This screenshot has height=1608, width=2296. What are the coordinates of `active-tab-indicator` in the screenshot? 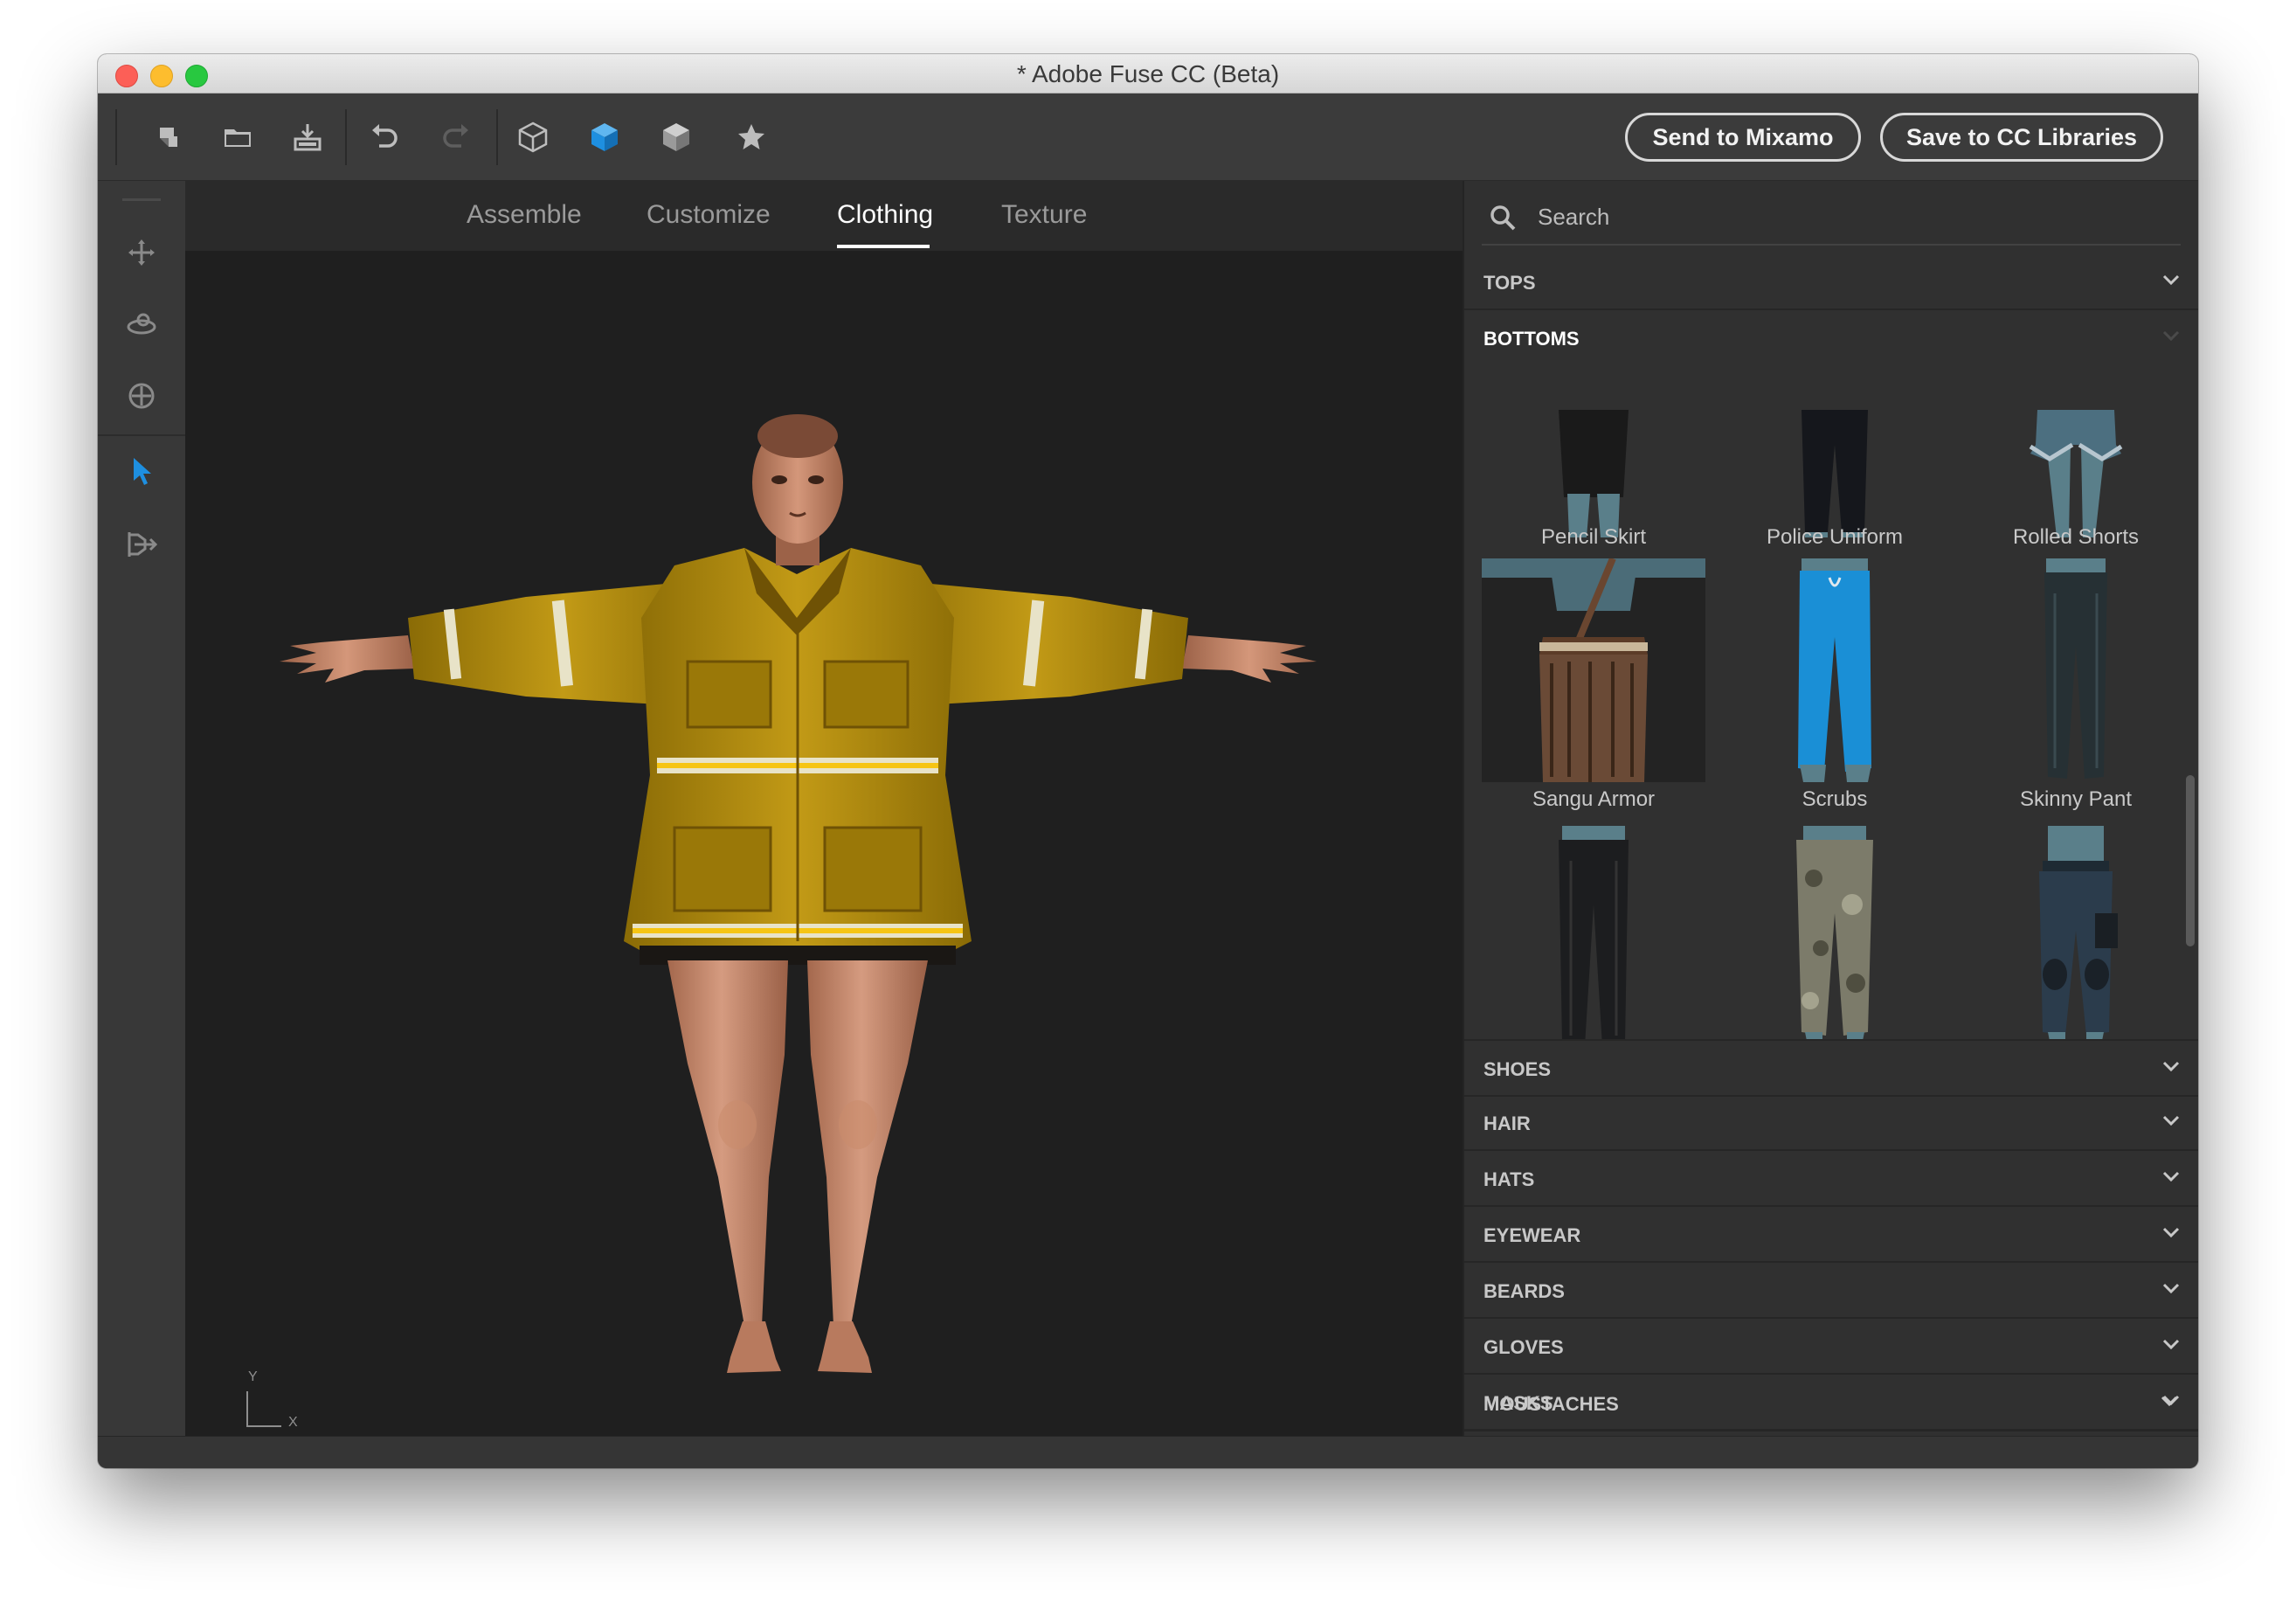 It's located at (883, 246).